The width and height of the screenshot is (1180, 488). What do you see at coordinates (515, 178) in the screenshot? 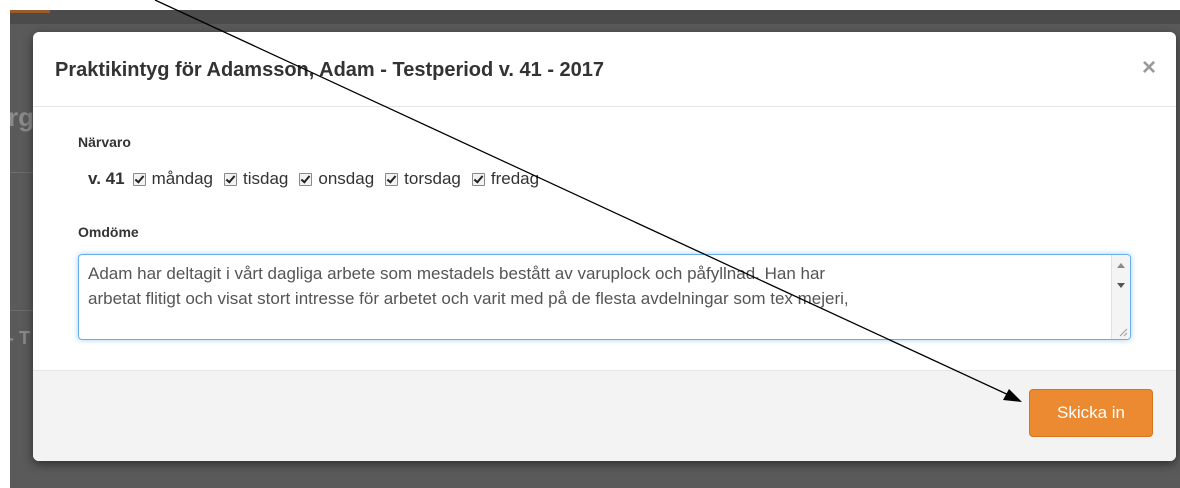
I see `day-label: fredag` at bounding box center [515, 178].